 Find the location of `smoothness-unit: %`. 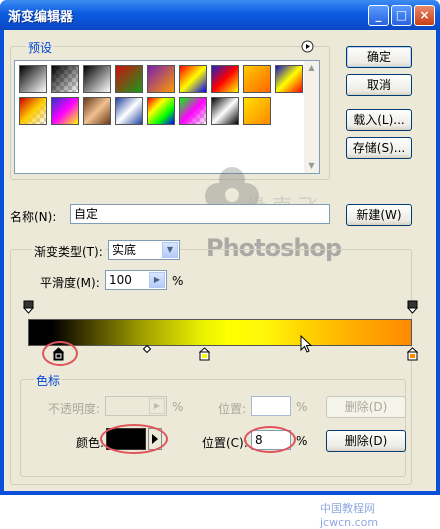

smoothness-unit: % is located at coordinates (178, 281).